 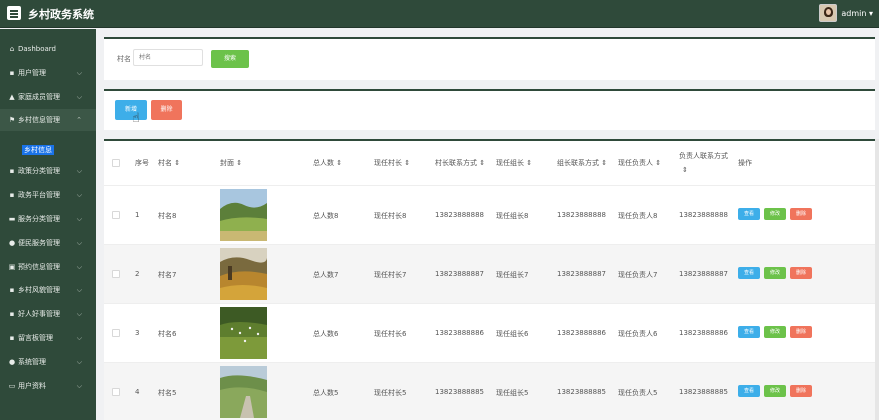 I want to click on username: admin ▾, so click(x=857, y=13).